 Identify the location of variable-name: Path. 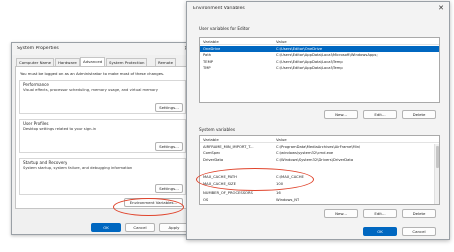
(207, 55).